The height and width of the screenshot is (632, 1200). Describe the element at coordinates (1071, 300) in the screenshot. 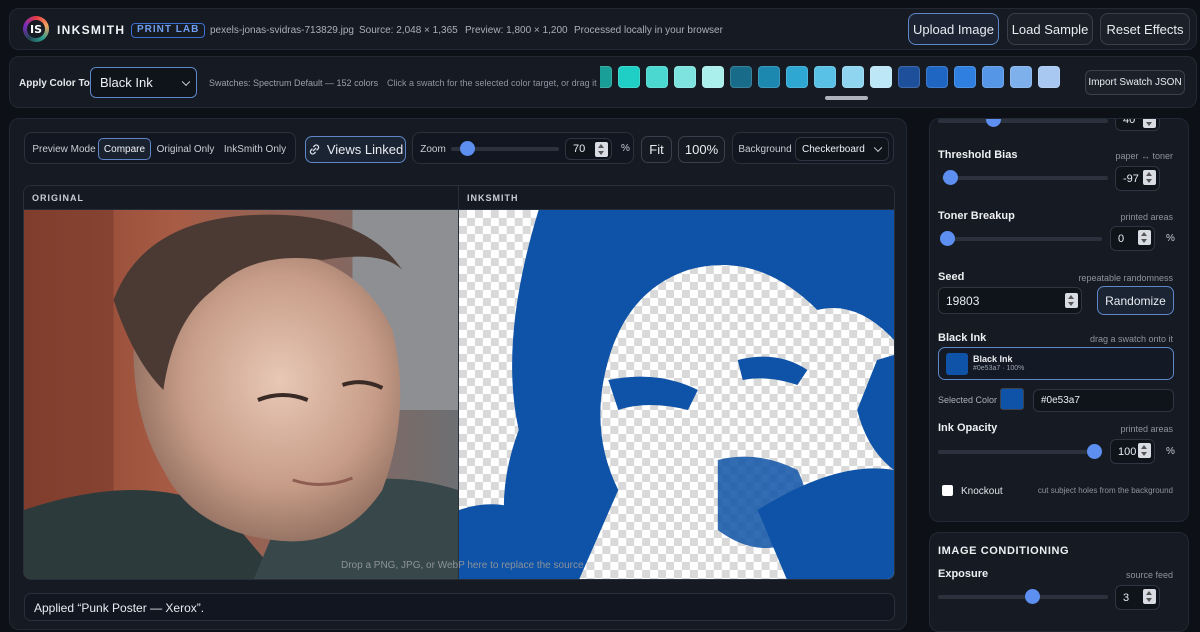

I see `seed-stepper` at that location.